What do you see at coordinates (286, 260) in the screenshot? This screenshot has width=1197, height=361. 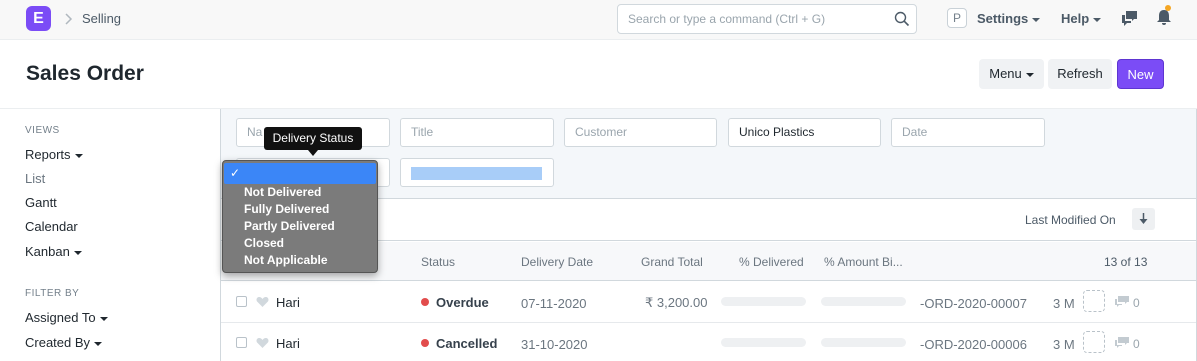 I see `dropdown-option-not-applicable: Not Applicable` at bounding box center [286, 260].